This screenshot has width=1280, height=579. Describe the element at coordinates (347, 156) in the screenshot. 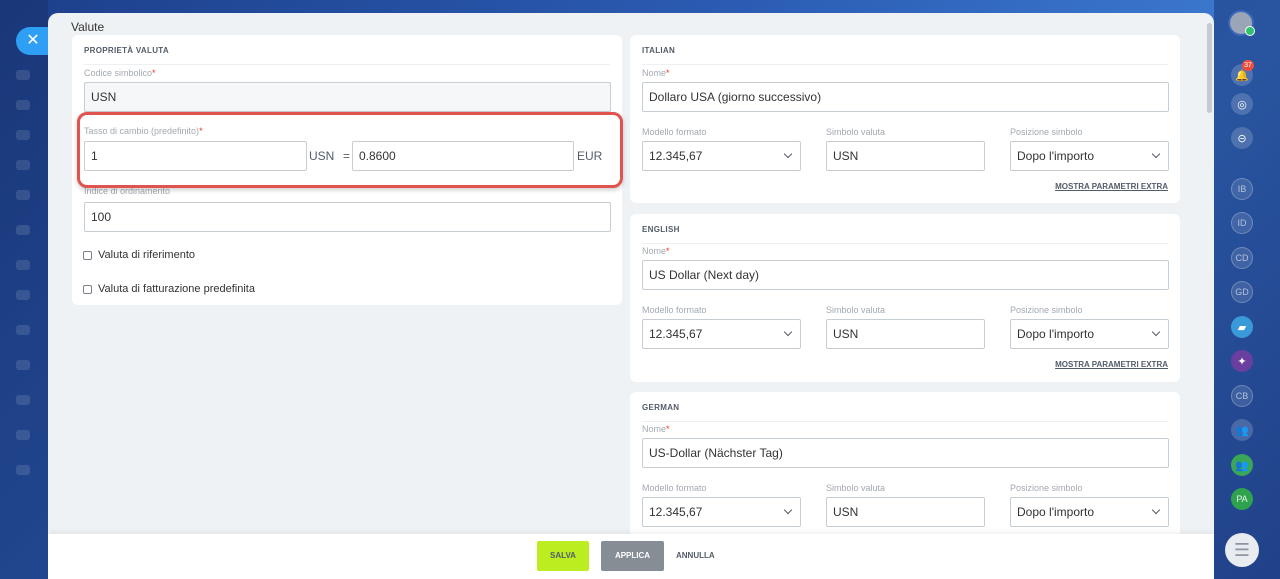

I see `equals-sign: =` at that location.